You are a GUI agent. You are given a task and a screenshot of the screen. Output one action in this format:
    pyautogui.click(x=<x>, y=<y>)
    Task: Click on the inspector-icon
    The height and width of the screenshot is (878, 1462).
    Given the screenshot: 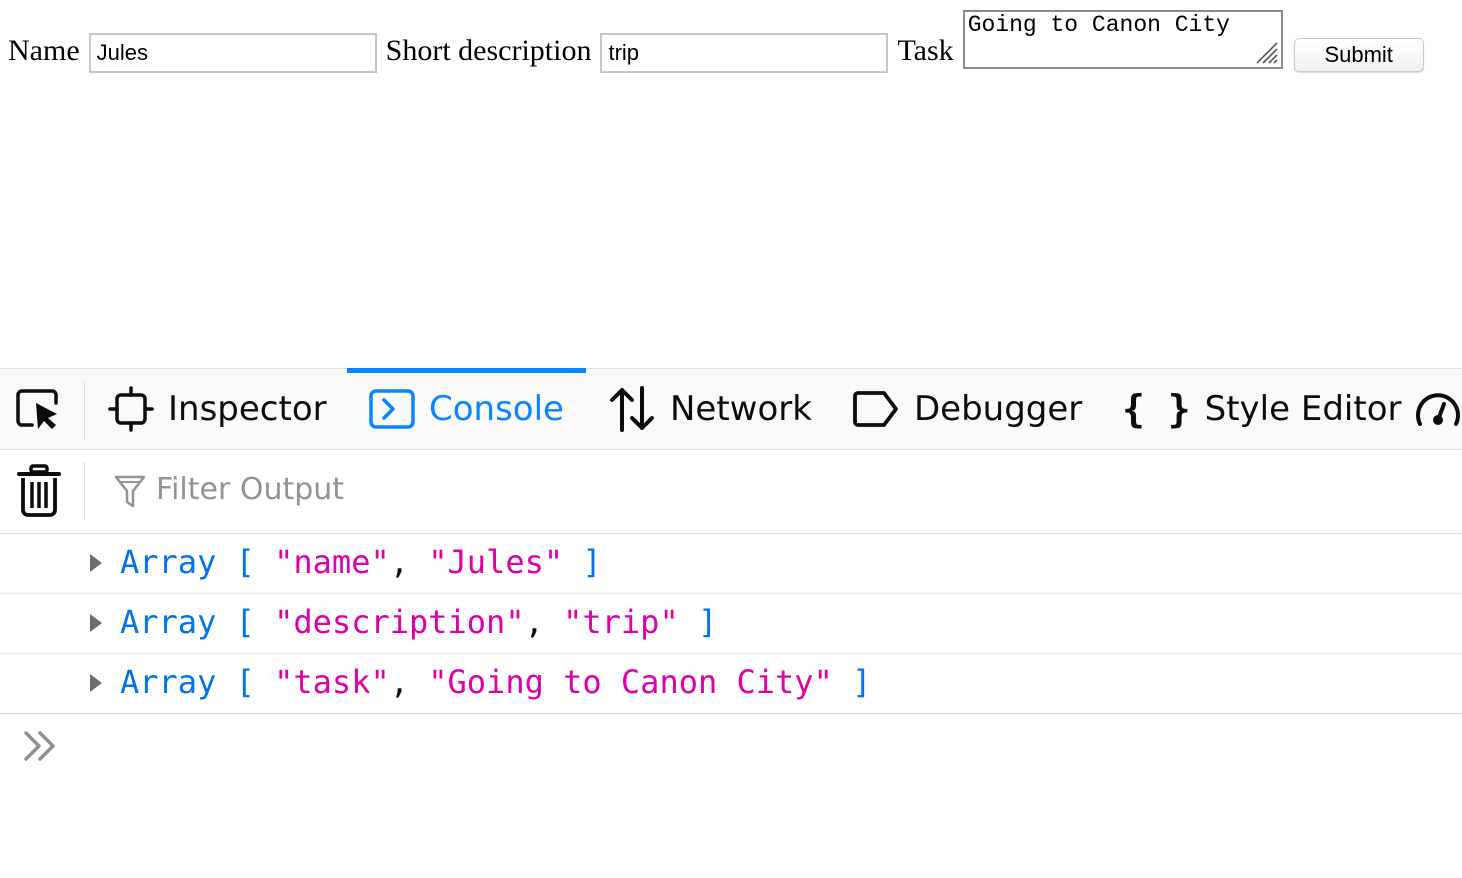 What is the action you would take?
    pyautogui.click(x=131, y=409)
    